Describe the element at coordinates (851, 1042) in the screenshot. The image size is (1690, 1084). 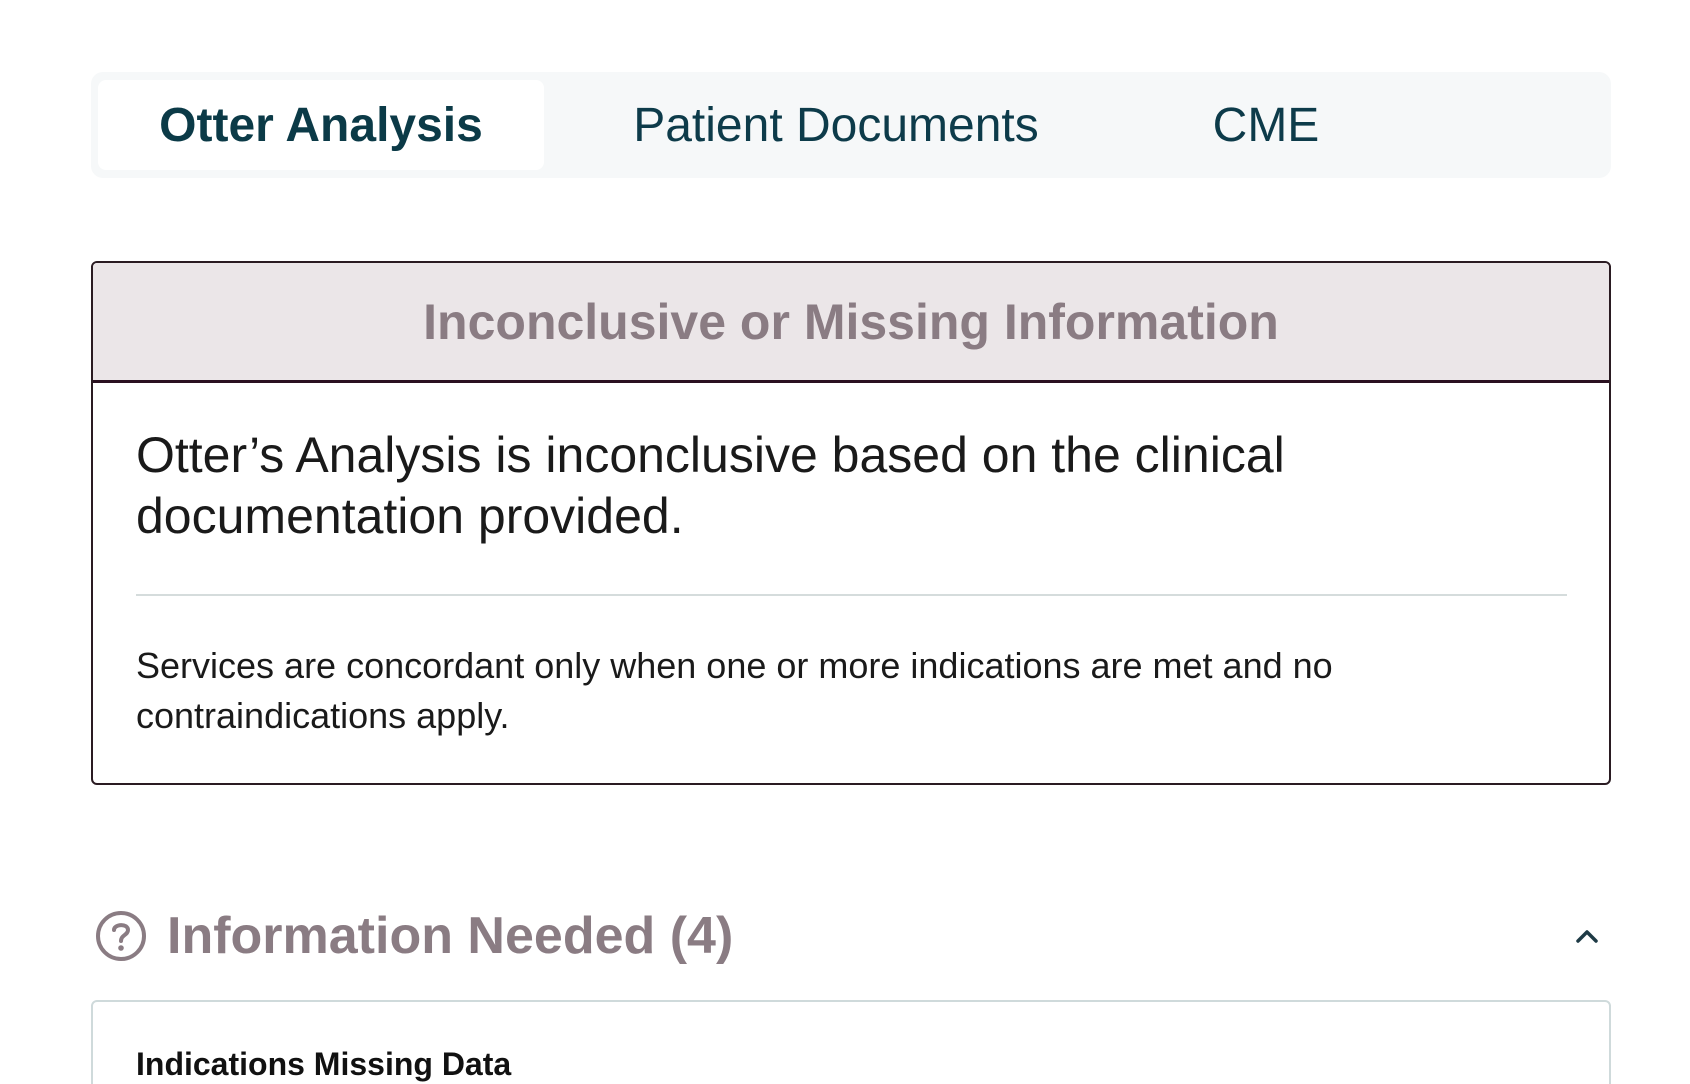
I see `indications-missing-card: Indications Missing Data` at that location.